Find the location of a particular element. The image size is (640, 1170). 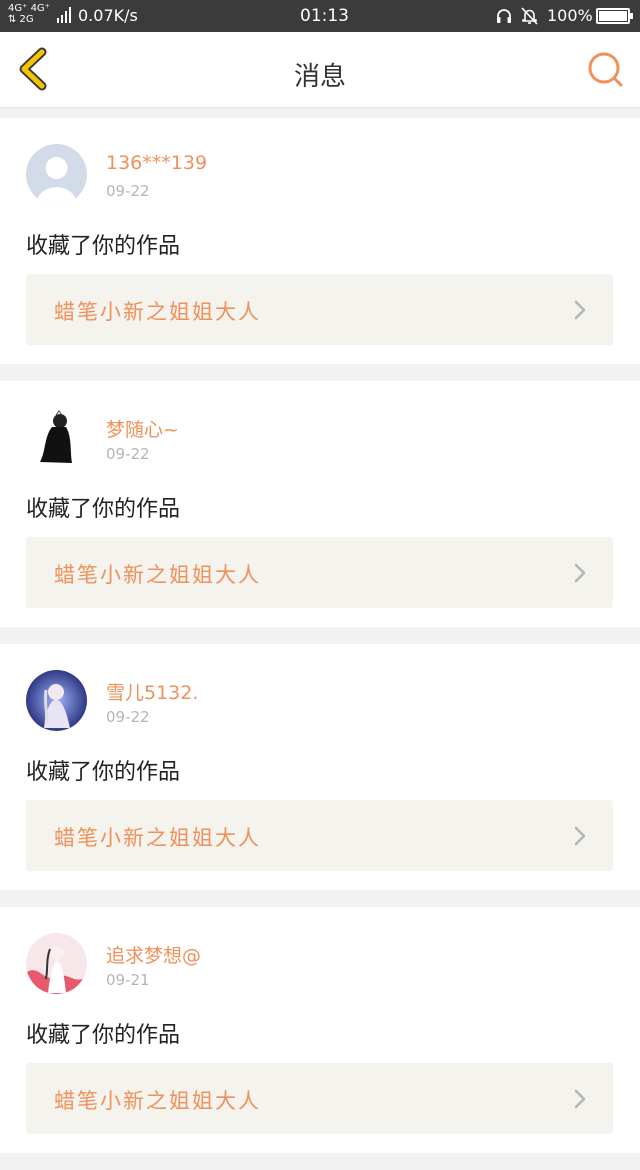

default-avatar-icon is located at coordinates (56, 174).